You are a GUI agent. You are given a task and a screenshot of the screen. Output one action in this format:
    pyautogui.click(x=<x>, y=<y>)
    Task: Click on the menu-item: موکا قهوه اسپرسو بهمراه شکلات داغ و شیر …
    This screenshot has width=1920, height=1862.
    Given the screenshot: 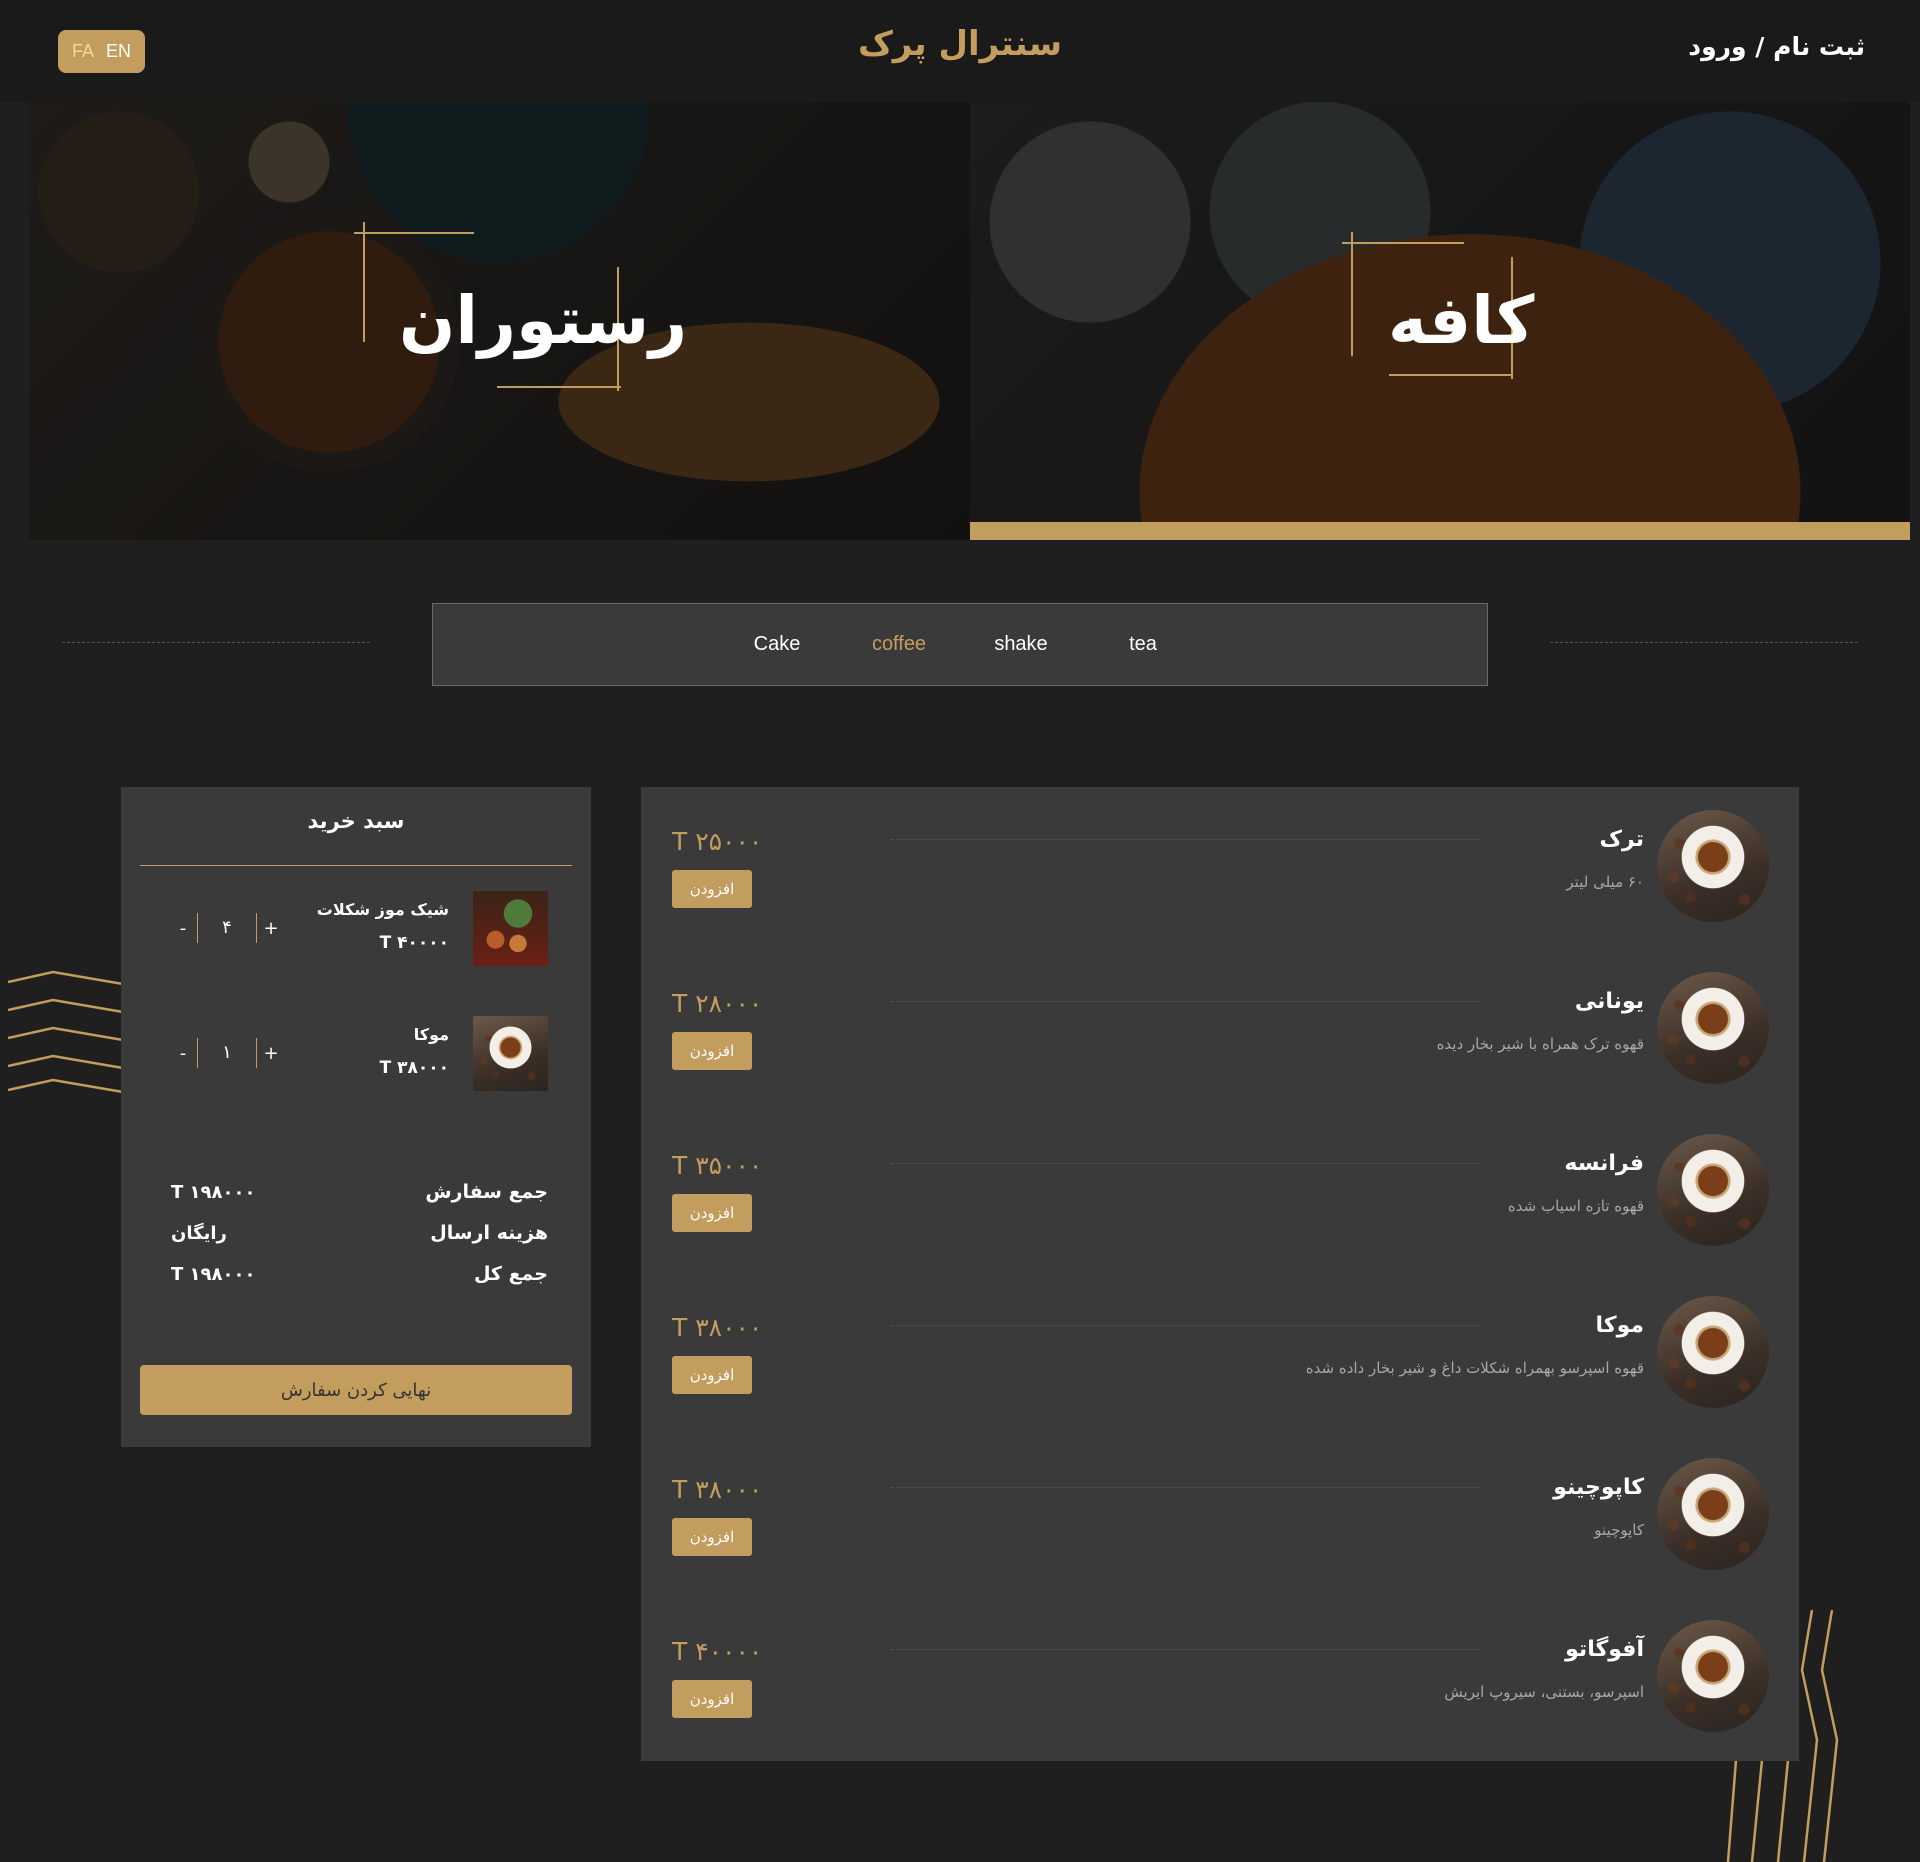 What is the action you would take?
    pyautogui.click(x=1220, y=1340)
    